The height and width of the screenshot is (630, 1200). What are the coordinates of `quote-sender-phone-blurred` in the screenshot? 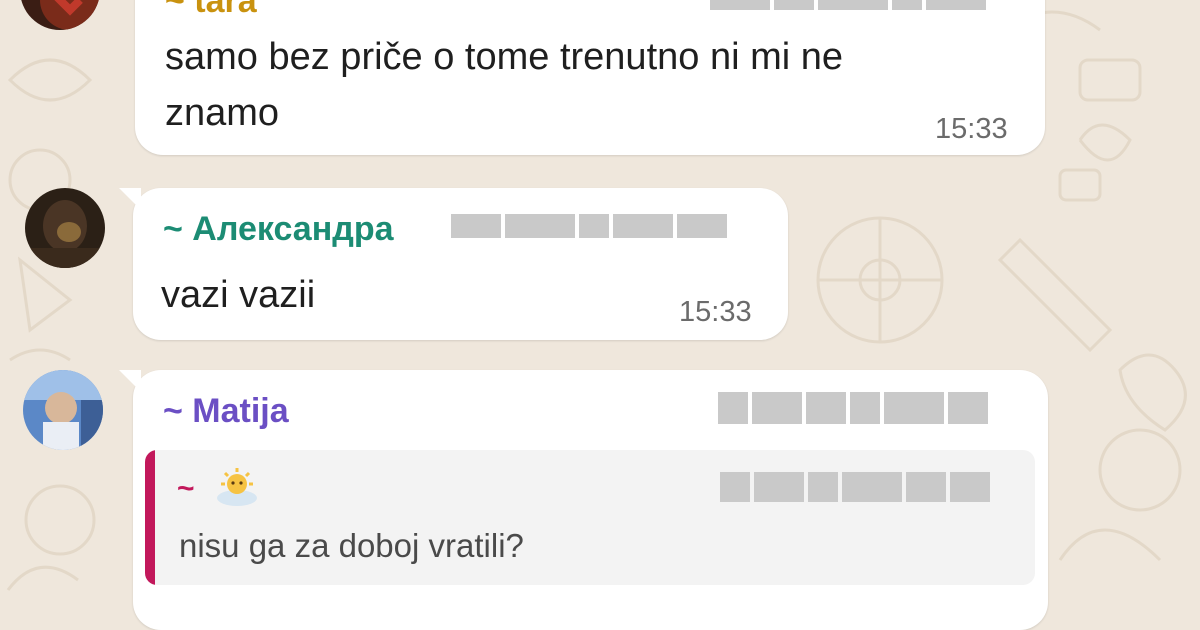 It's located at (870, 487).